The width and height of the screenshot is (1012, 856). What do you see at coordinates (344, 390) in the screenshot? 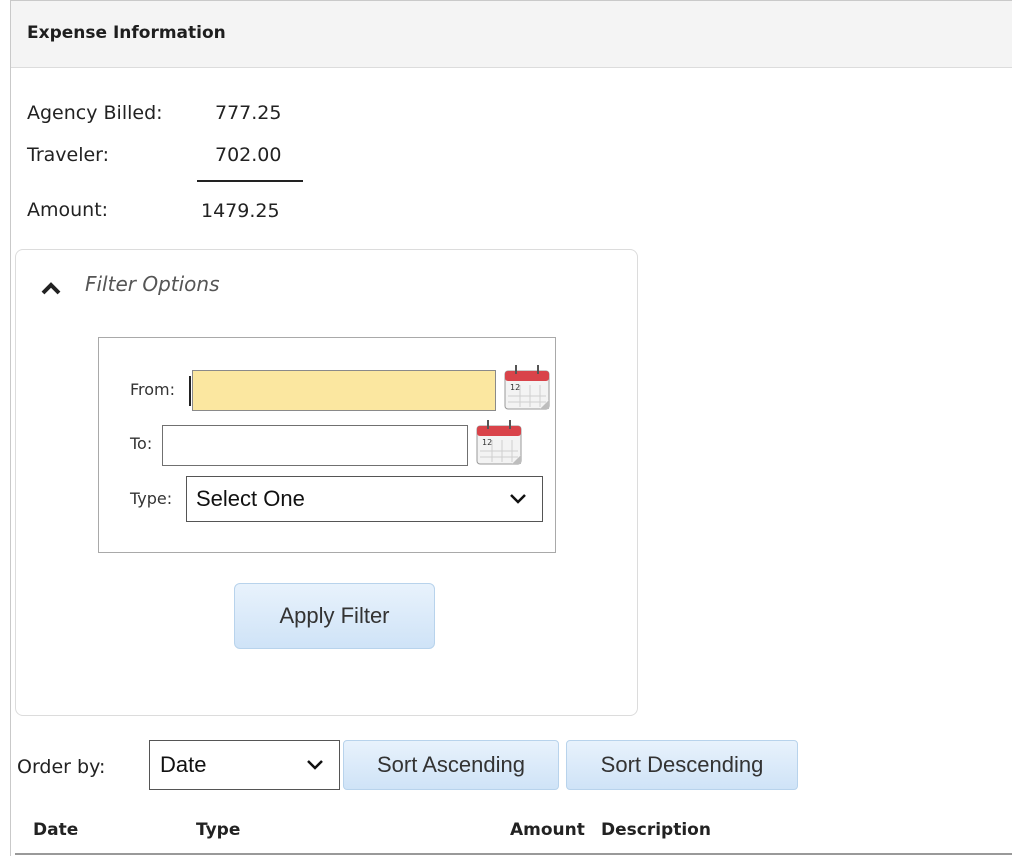
I see `from-date-input` at bounding box center [344, 390].